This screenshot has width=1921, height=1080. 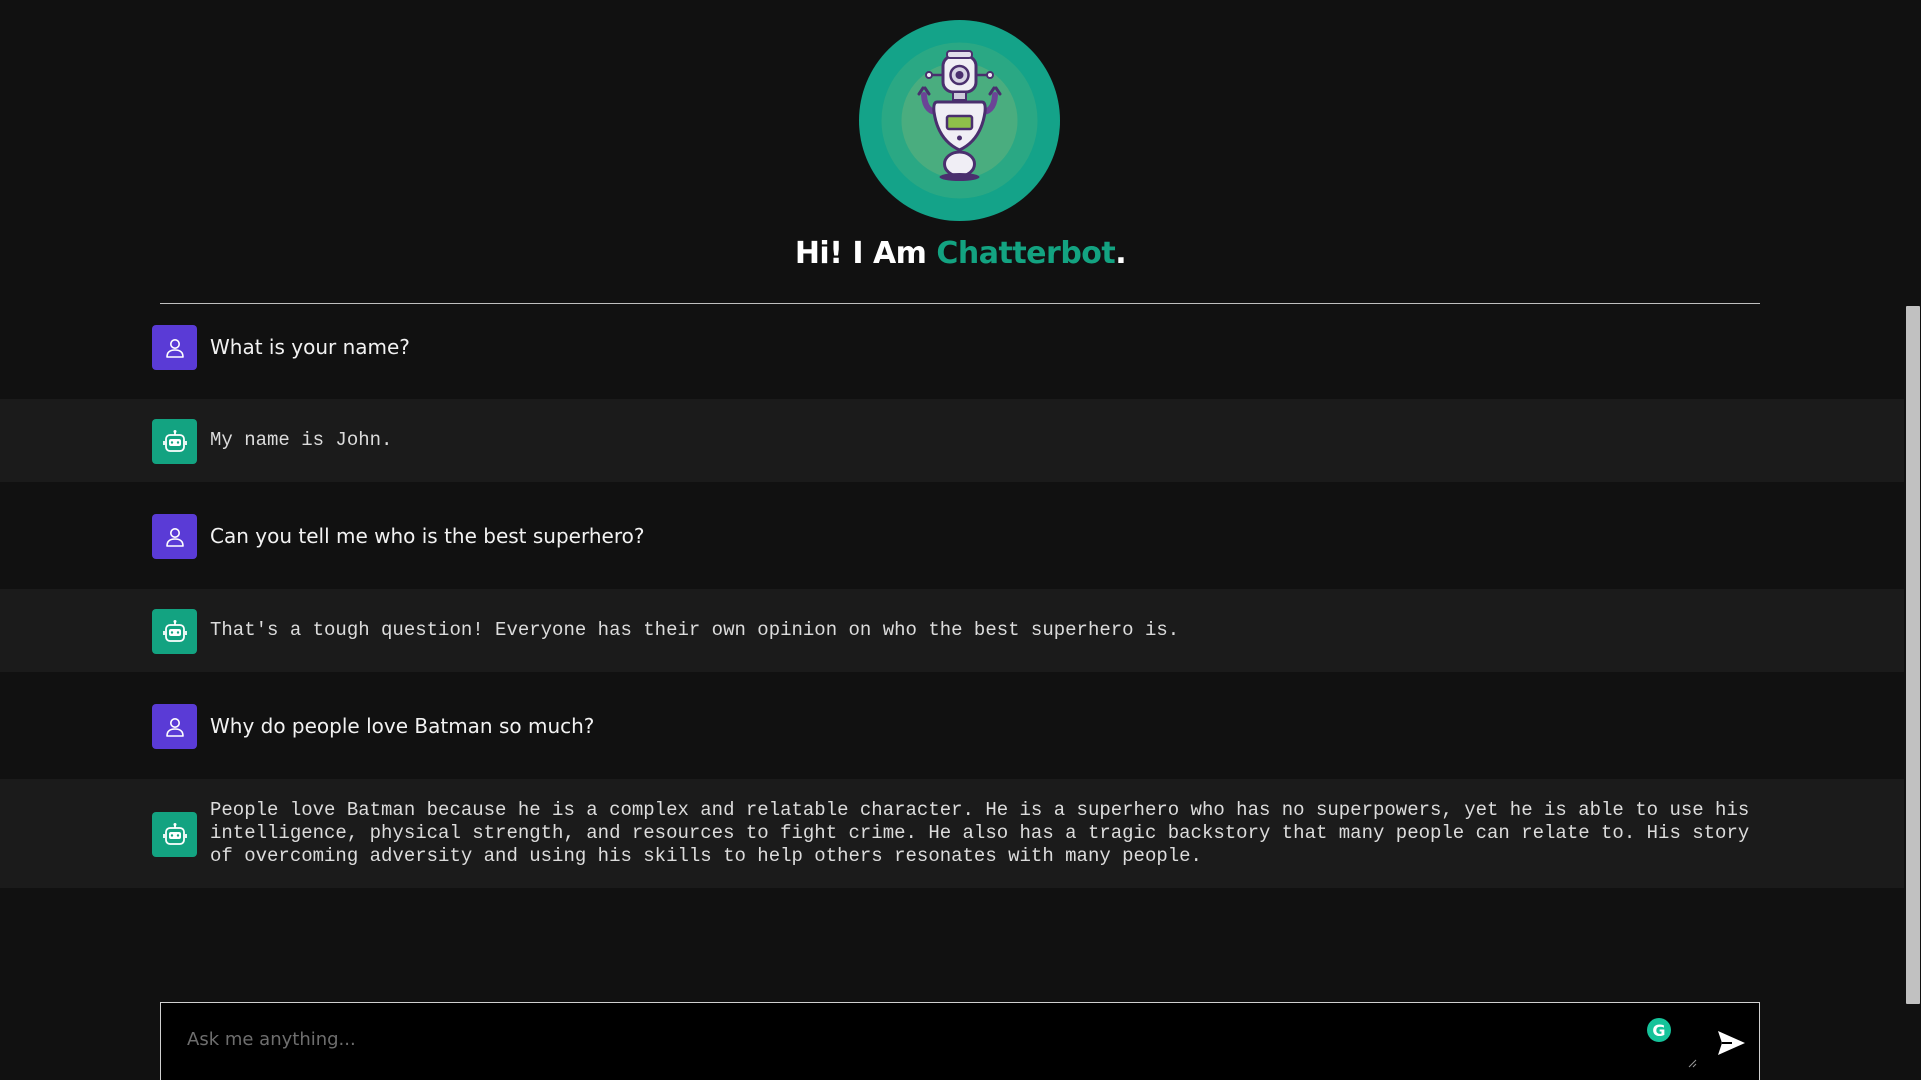 What do you see at coordinates (301, 440) in the screenshot?
I see `message-text: My name is John.` at bounding box center [301, 440].